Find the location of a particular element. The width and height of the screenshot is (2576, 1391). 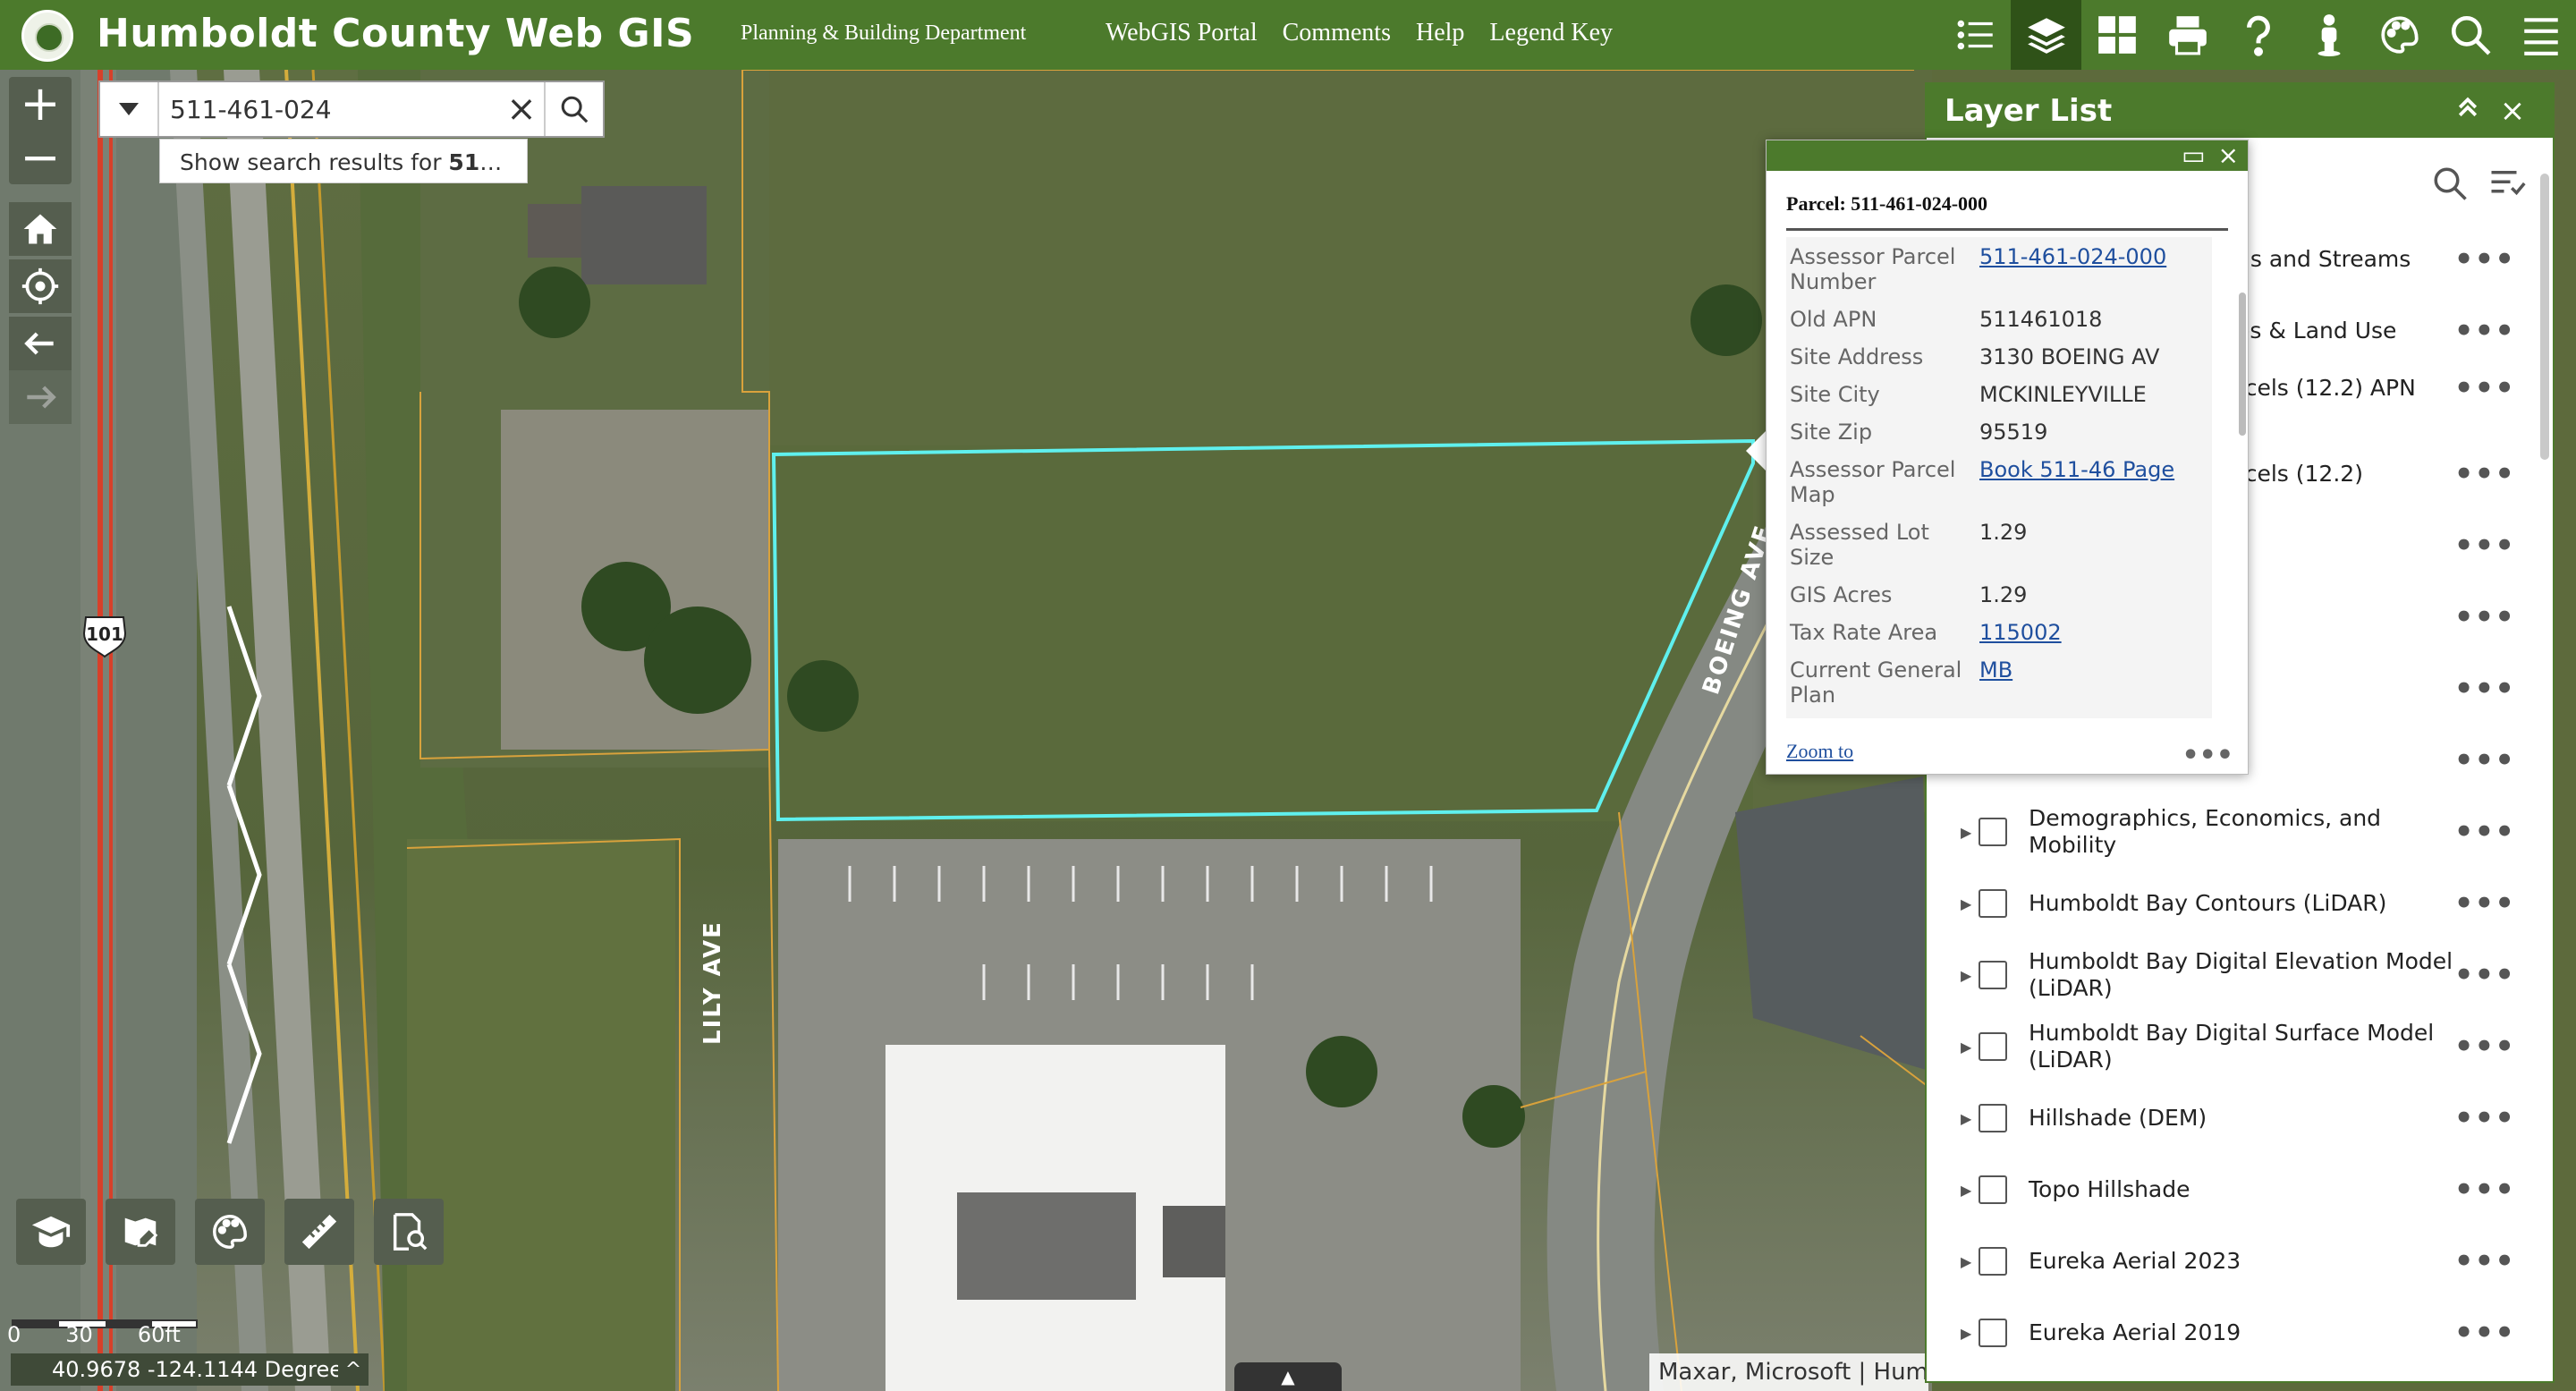

attribute-row: Assessor Parcel Map Book 511-46 Page is located at coordinates (1982, 482).